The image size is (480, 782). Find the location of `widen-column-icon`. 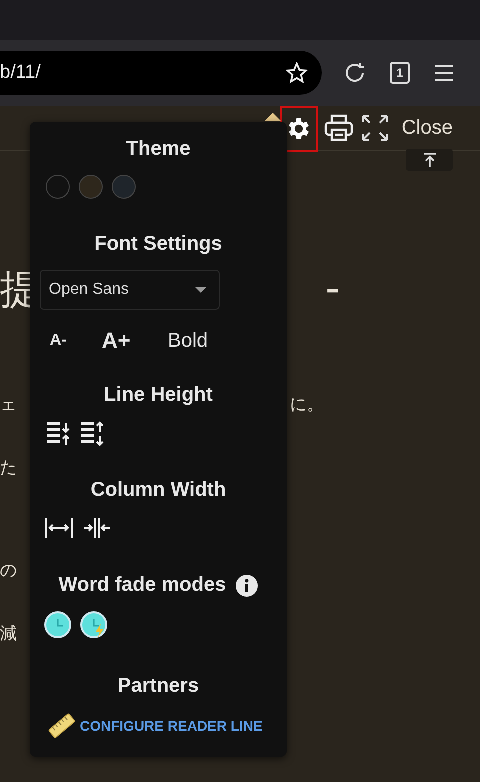

widen-column-icon is located at coordinates (59, 528).